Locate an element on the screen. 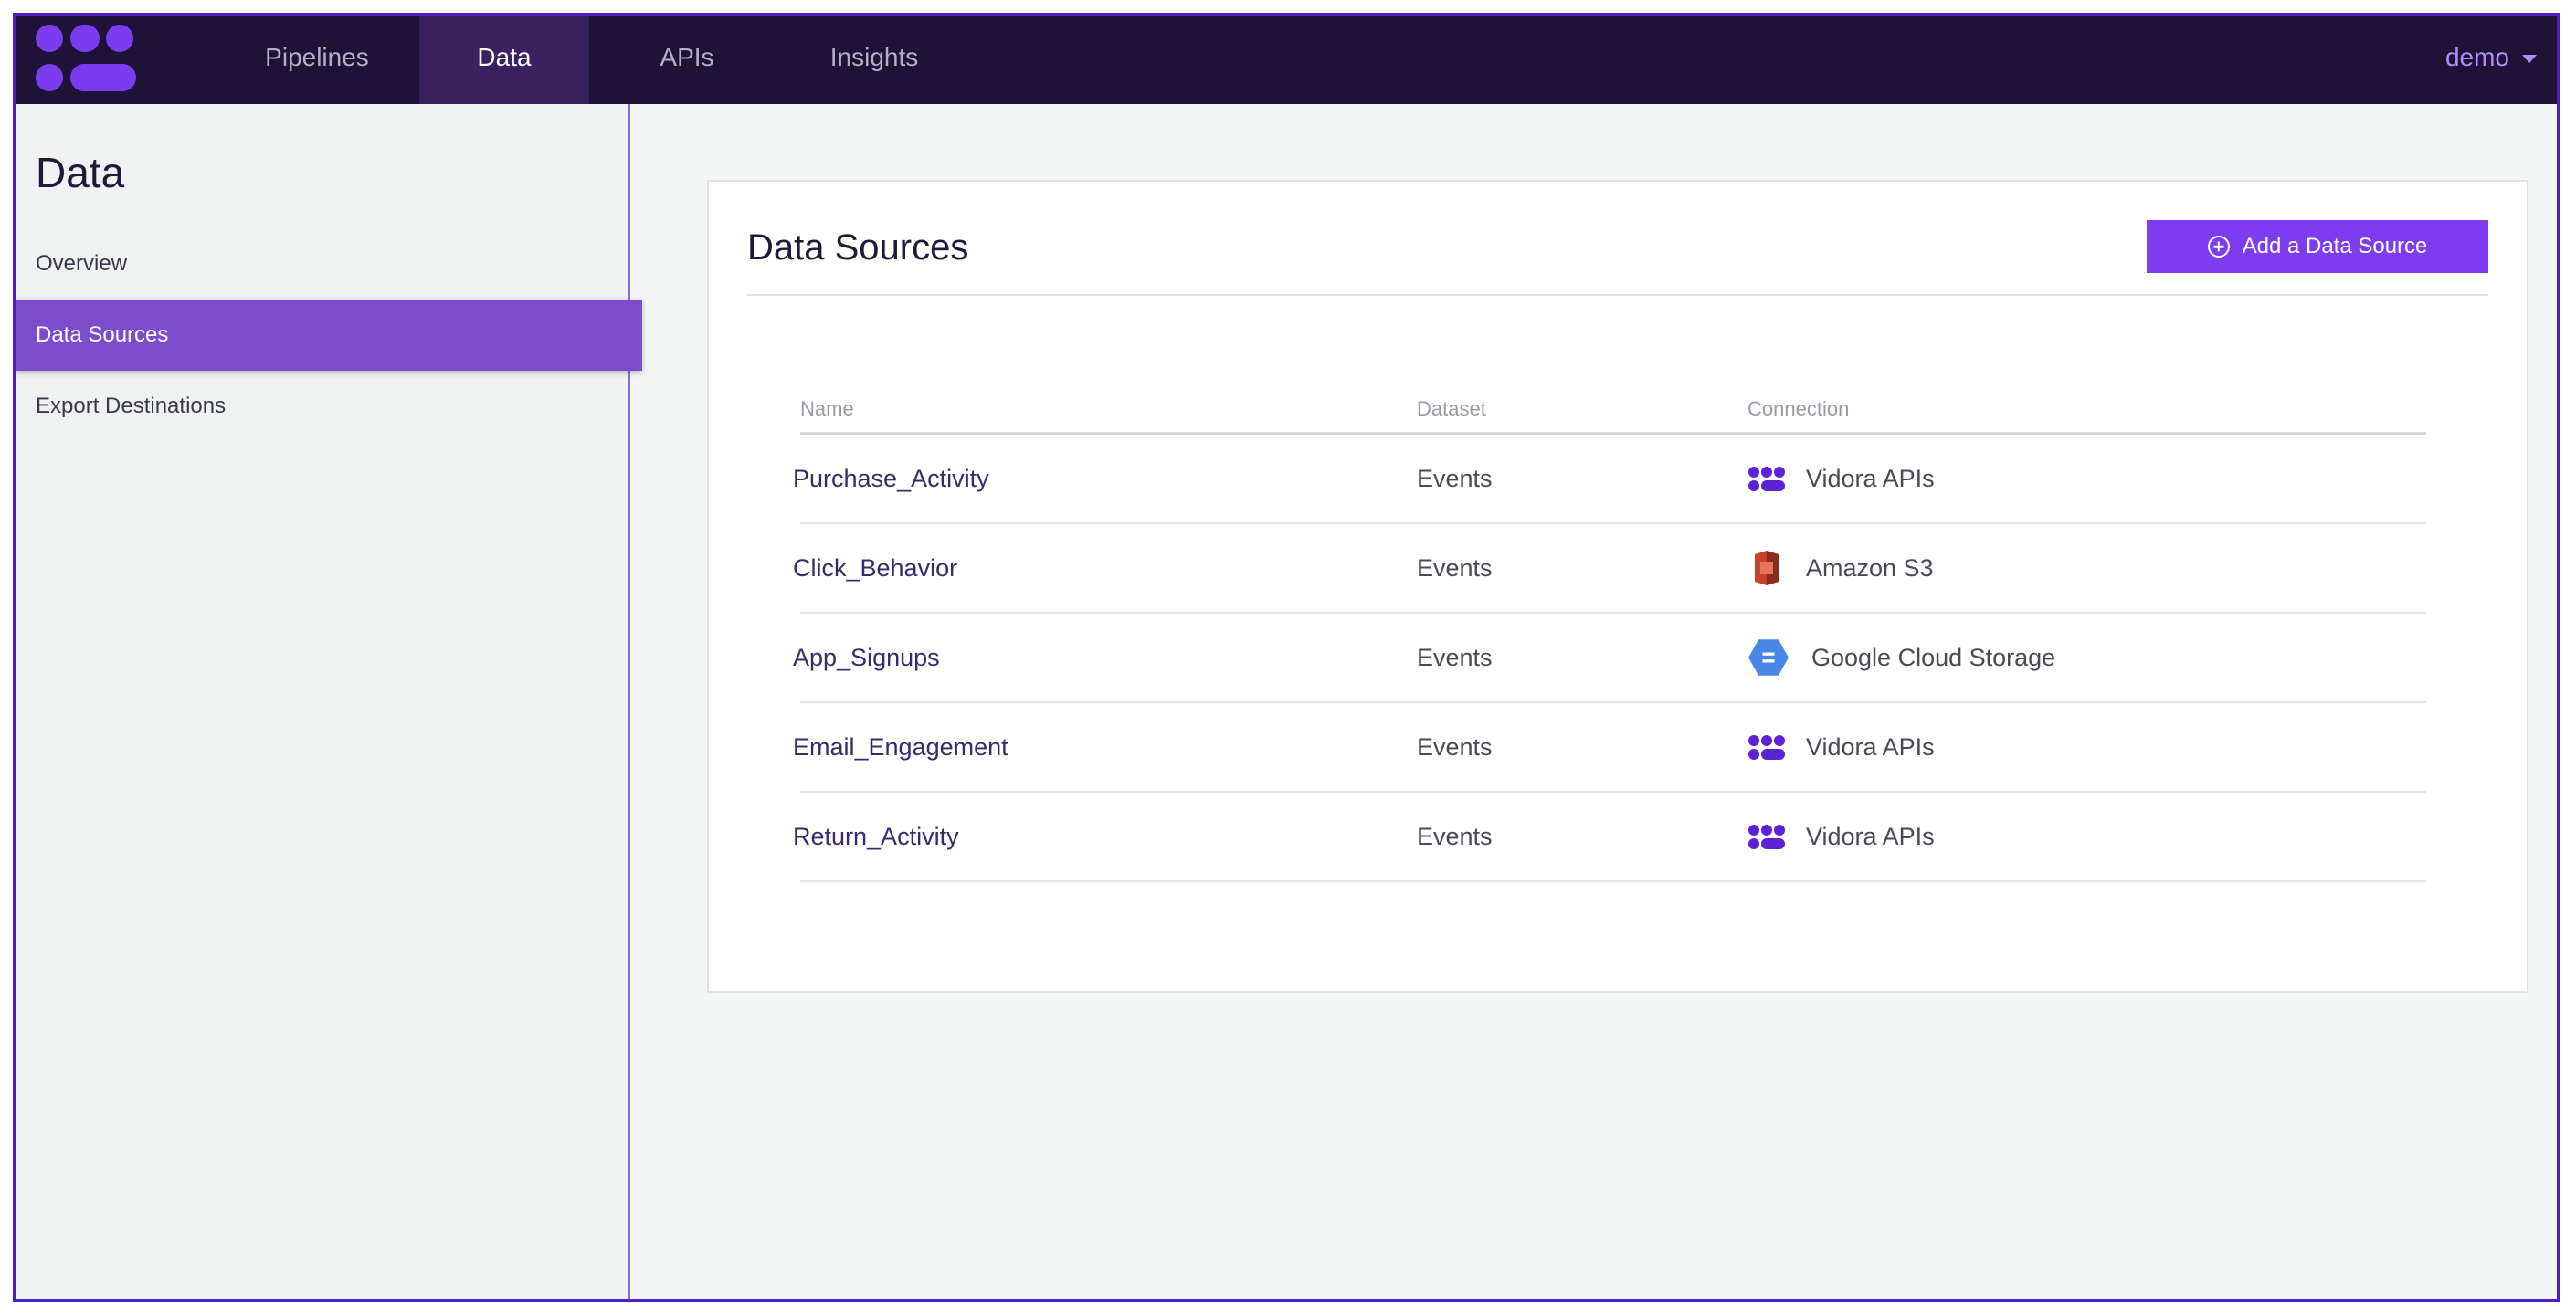 The height and width of the screenshot is (1315, 2576). connection-label: Google Cloud Storage is located at coordinates (1934, 657).